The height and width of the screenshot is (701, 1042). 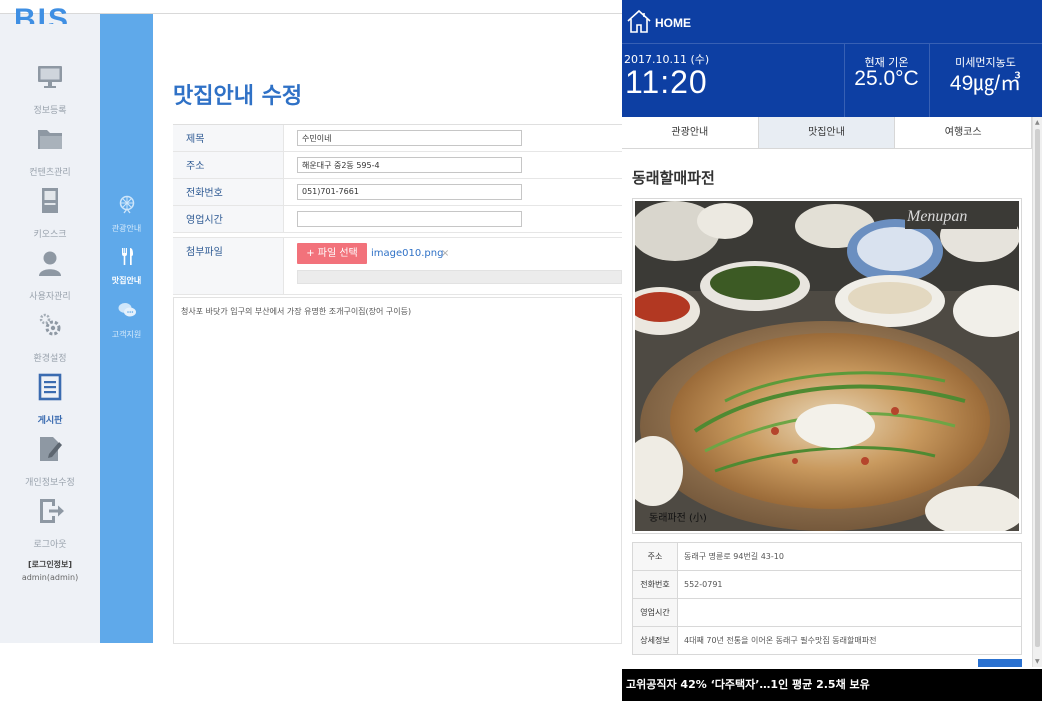 What do you see at coordinates (50, 461) in the screenshot?
I see `sidebar-item-profile-edit: 개인정보수정` at bounding box center [50, 461].